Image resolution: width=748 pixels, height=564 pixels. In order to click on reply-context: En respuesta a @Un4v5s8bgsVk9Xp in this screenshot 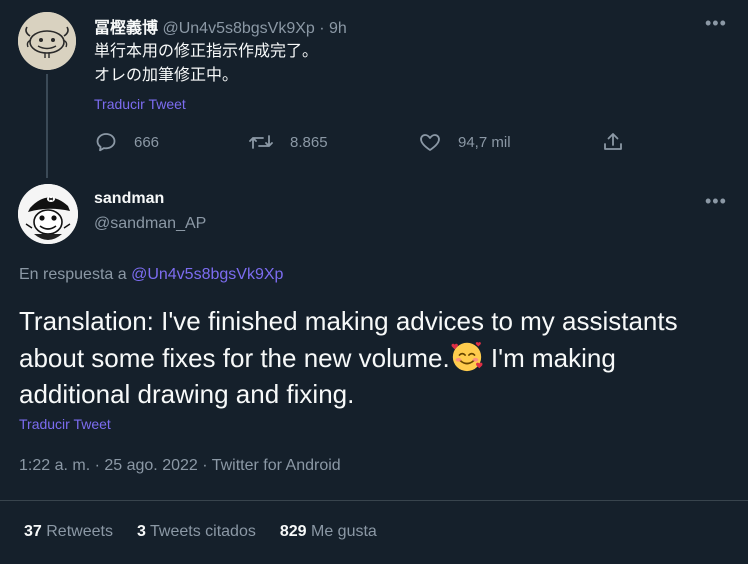, I will do `click(151, 275)`.